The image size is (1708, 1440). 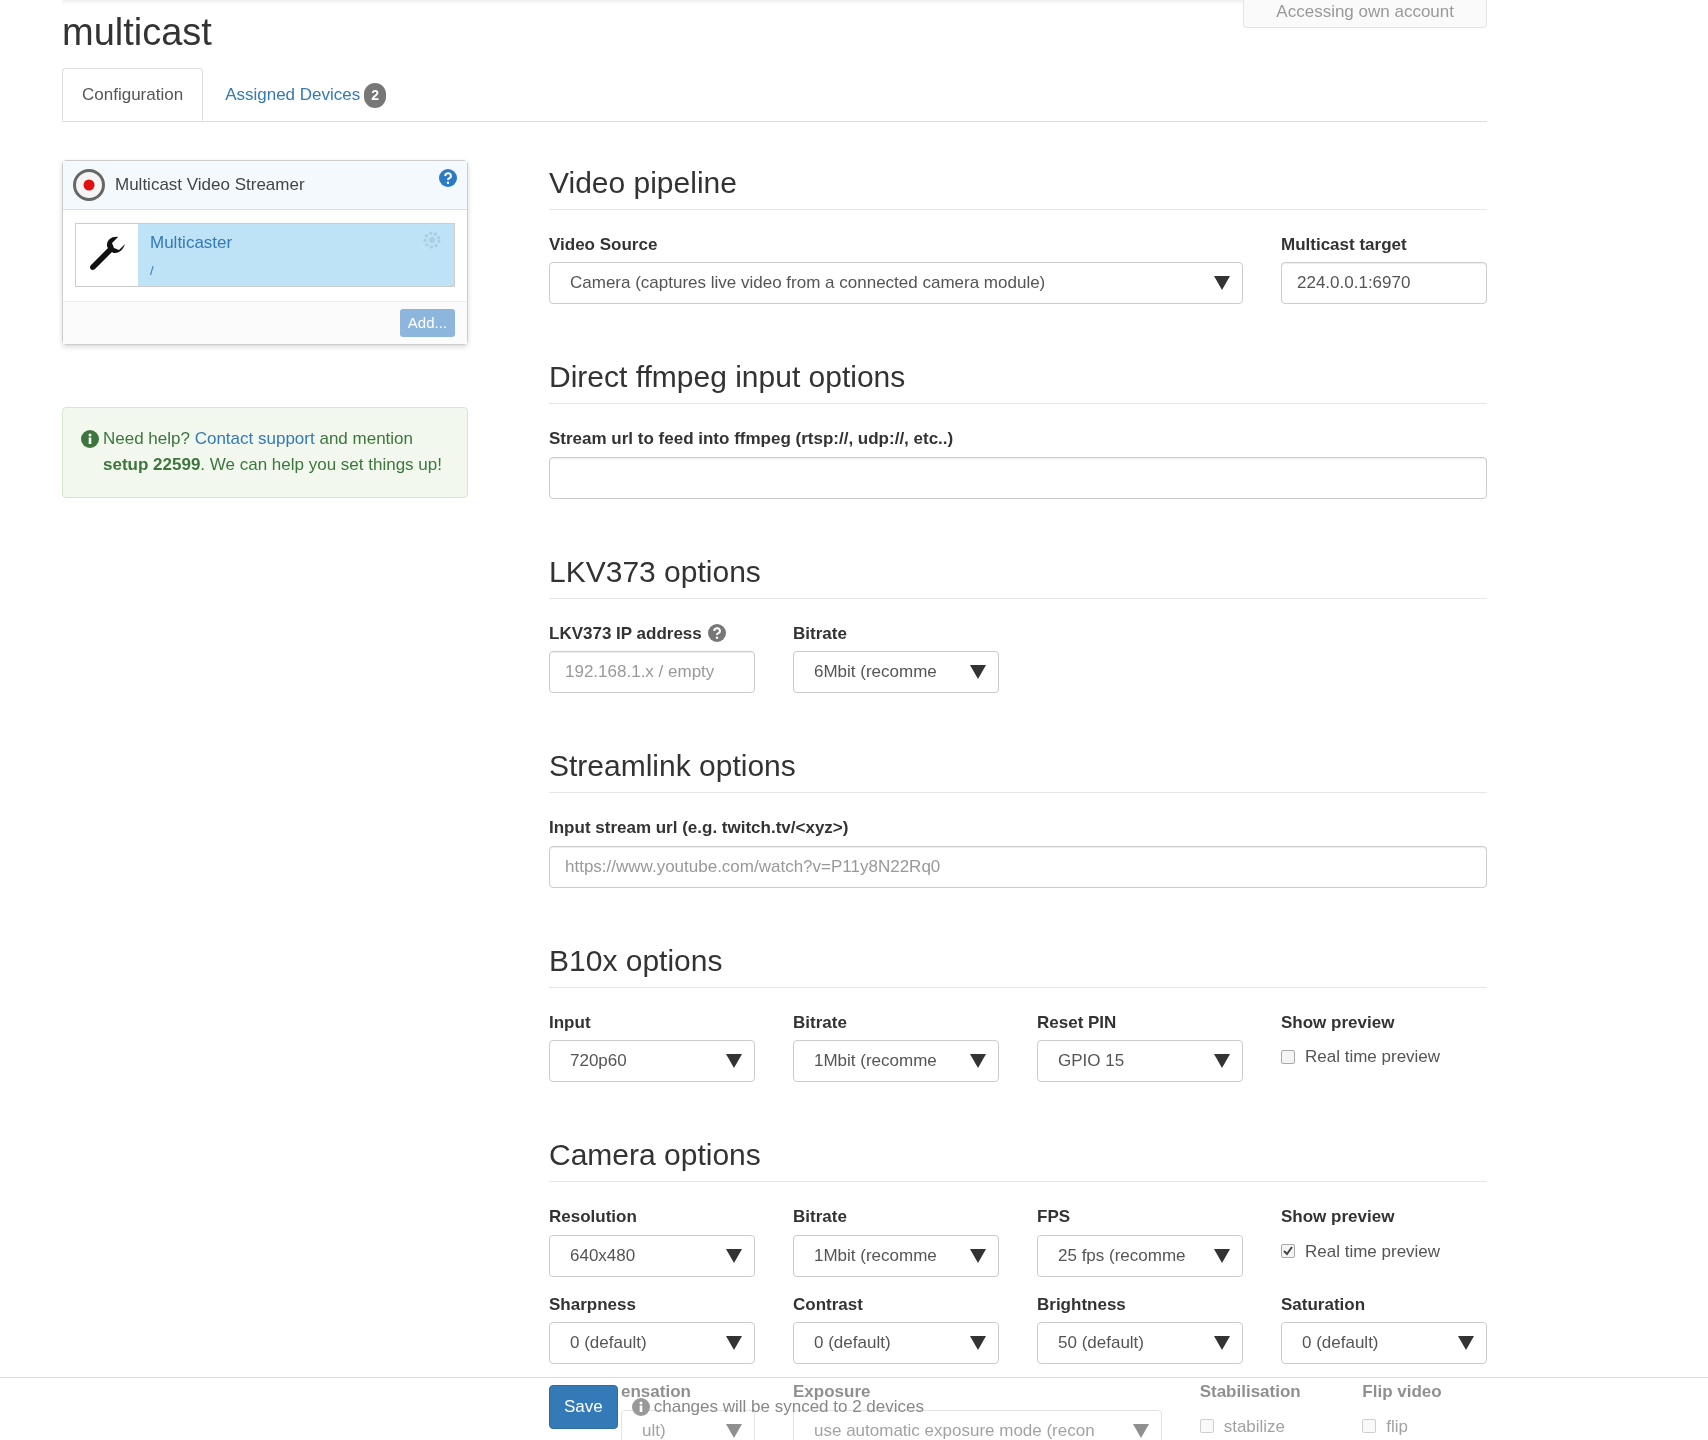 What do you see at coordinates (1018, 576) in the screenshot?
I see `section-title: LKV373 options` at bounding box center [1018, 576].